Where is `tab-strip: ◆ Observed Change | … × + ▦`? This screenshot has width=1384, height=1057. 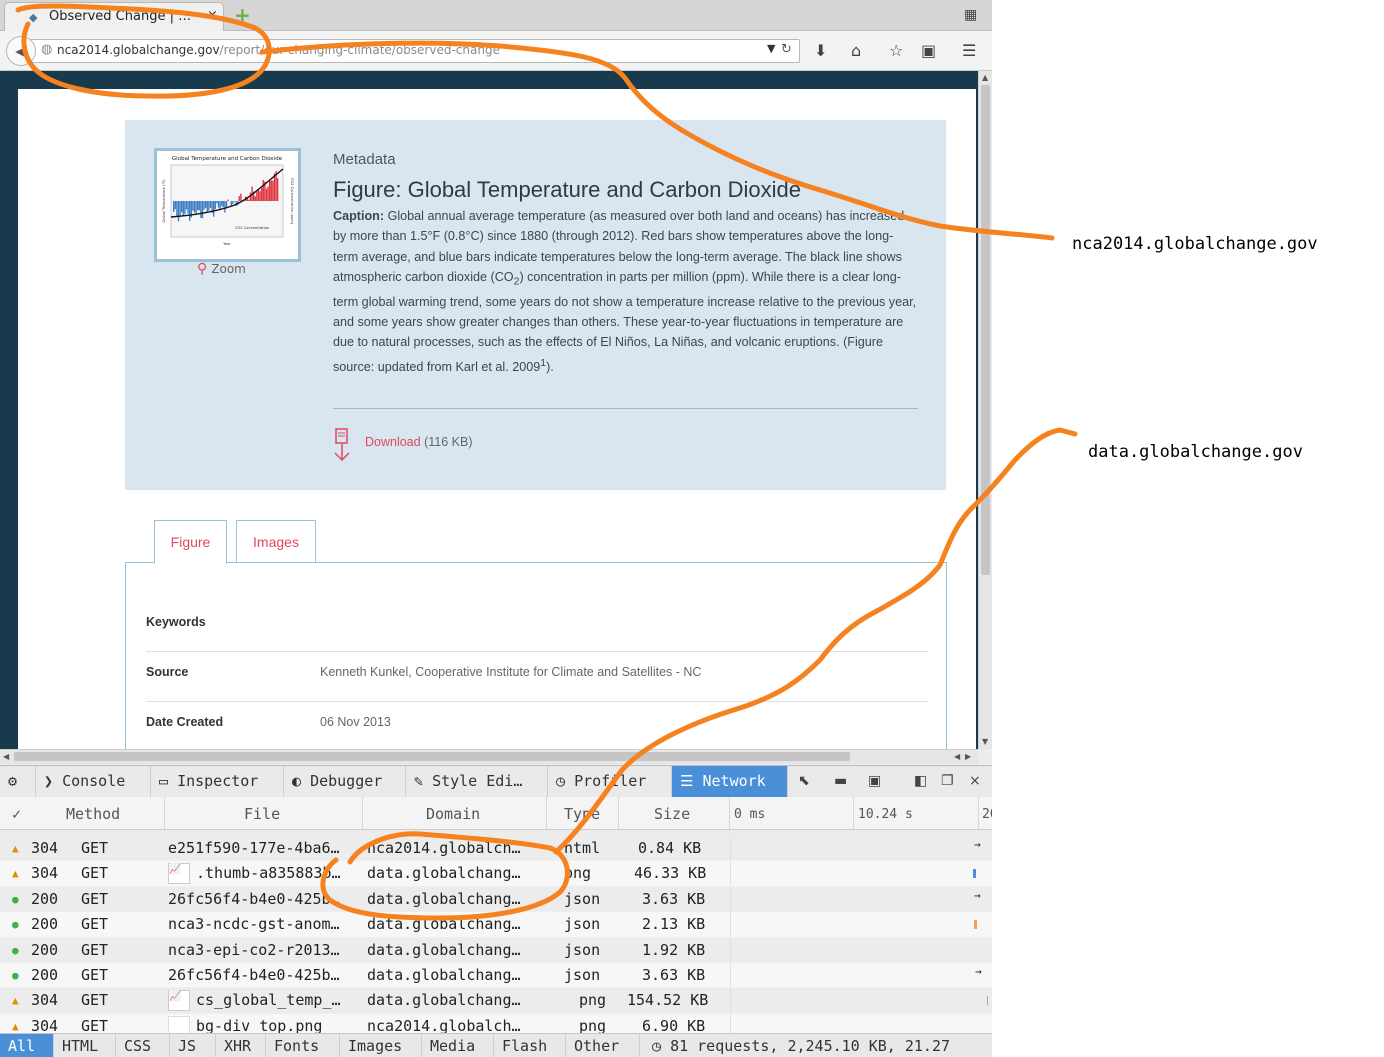 tab-strip: ◆ Observed Change | … × + ▦ is located at coordinates (496, 15).